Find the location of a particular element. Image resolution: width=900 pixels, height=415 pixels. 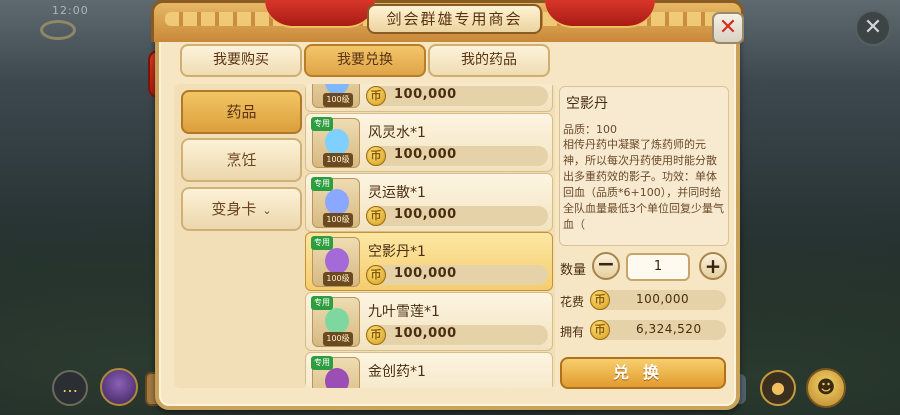

detail-title: 空影丹 is located at coordinates (587, 104).